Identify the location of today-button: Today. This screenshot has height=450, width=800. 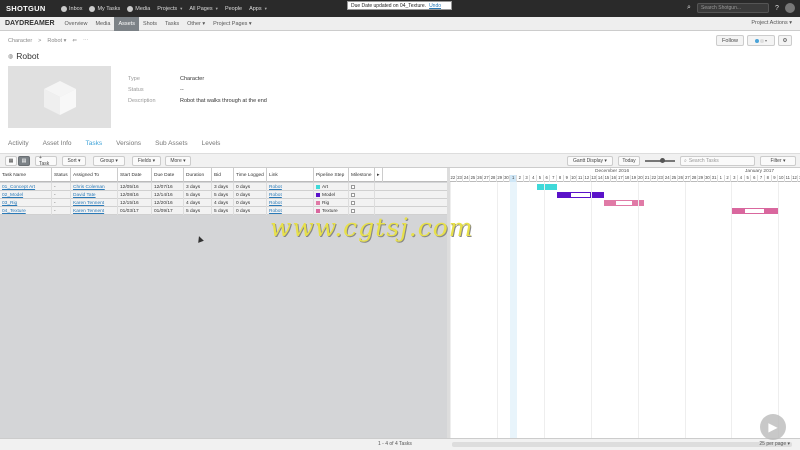
(629, 161).